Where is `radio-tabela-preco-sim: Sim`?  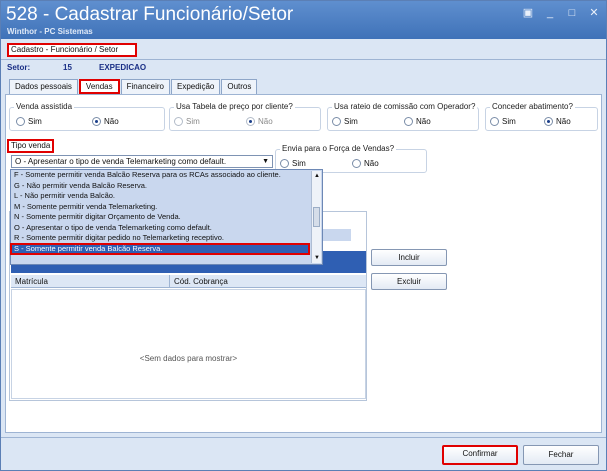
radio-tabela-preco-sim: Sim is located at coordinates (187, 121).